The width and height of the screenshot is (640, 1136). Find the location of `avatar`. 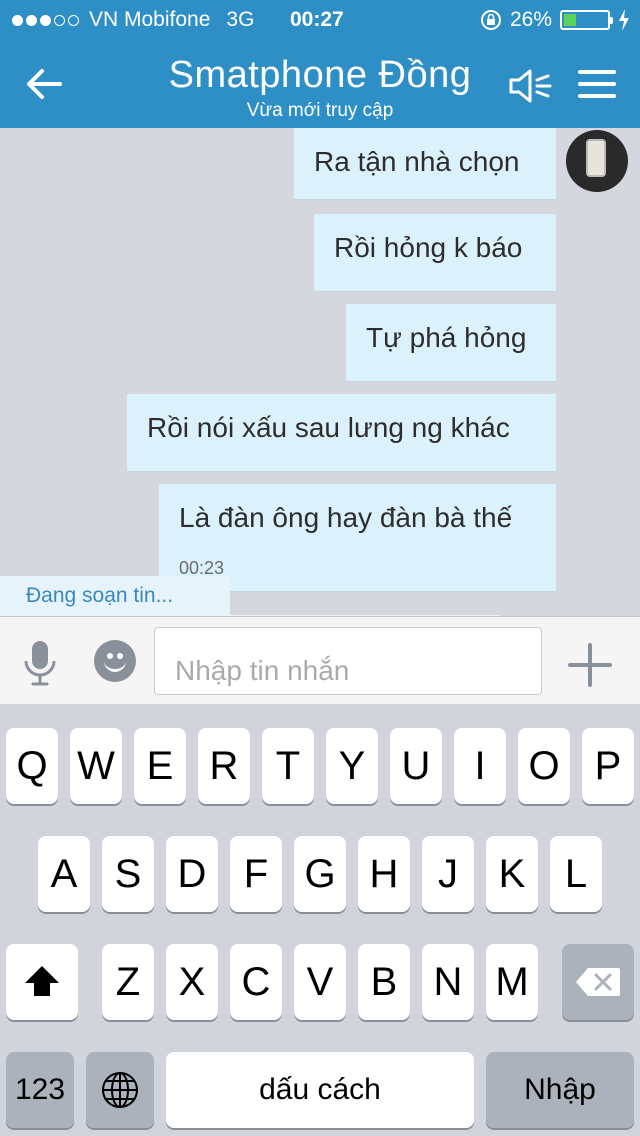

avatar is located at coordinates (597, 161).